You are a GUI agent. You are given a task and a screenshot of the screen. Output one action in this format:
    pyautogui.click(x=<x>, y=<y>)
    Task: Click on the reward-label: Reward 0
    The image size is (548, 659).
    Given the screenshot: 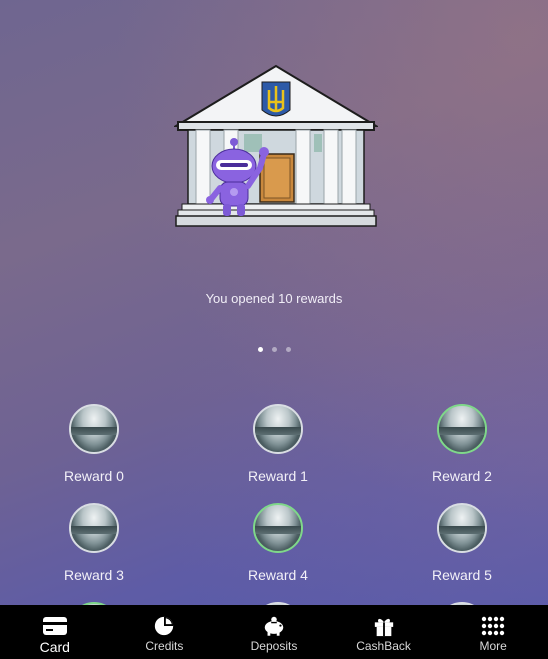 What is the action you would take?
    pyautogui.click(x=94, y=476)
    